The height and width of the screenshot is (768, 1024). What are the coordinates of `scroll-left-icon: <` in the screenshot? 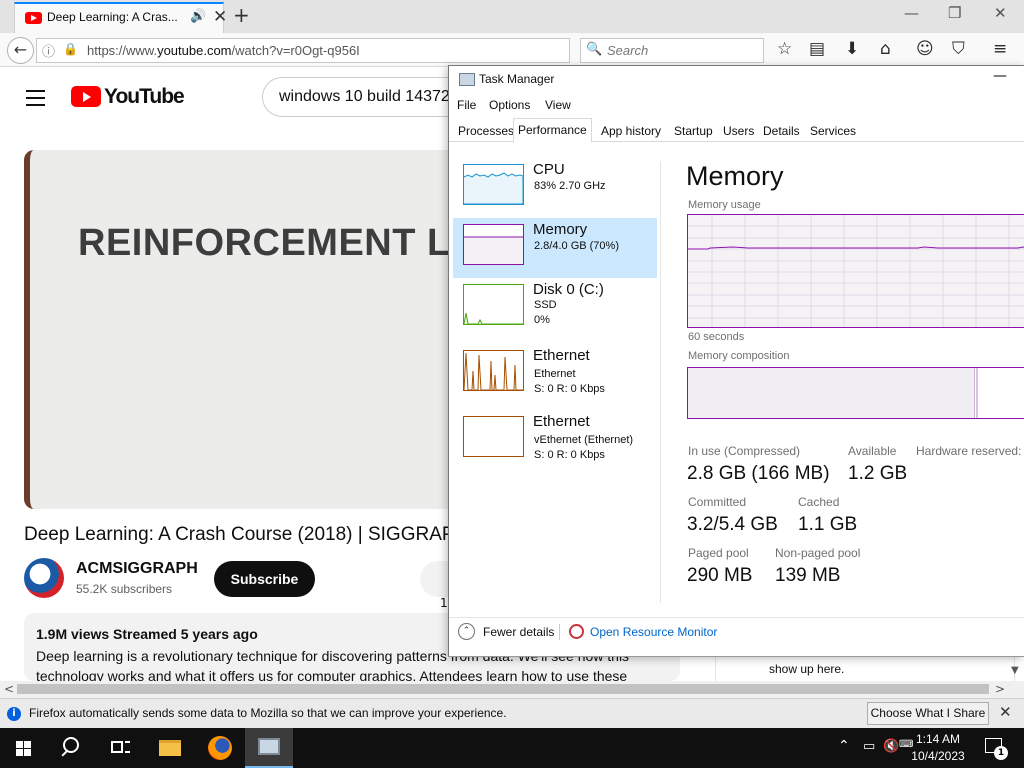 It's located at (9, 689).